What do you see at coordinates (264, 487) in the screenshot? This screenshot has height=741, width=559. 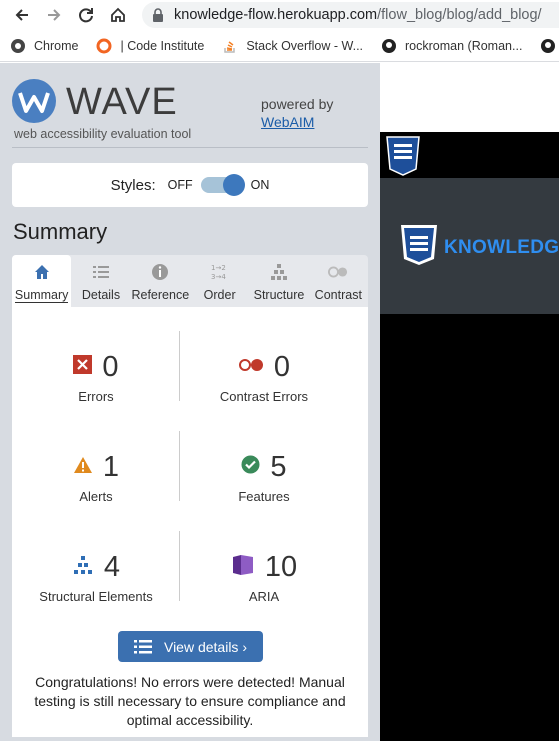 I see `features-stat: 5 Features` at bounding box center [264, 487].